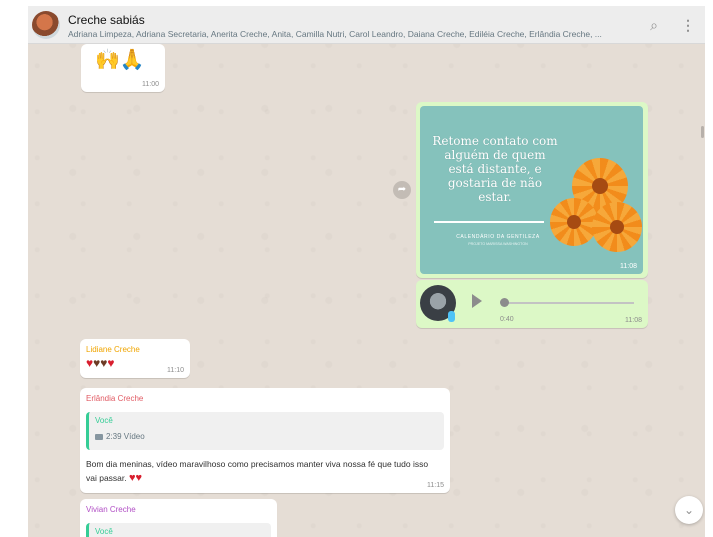  Describe the element at coordinates (125, 436) in the screenshot. I see `quote-video-text: 2:39 Vídeo` at that location.